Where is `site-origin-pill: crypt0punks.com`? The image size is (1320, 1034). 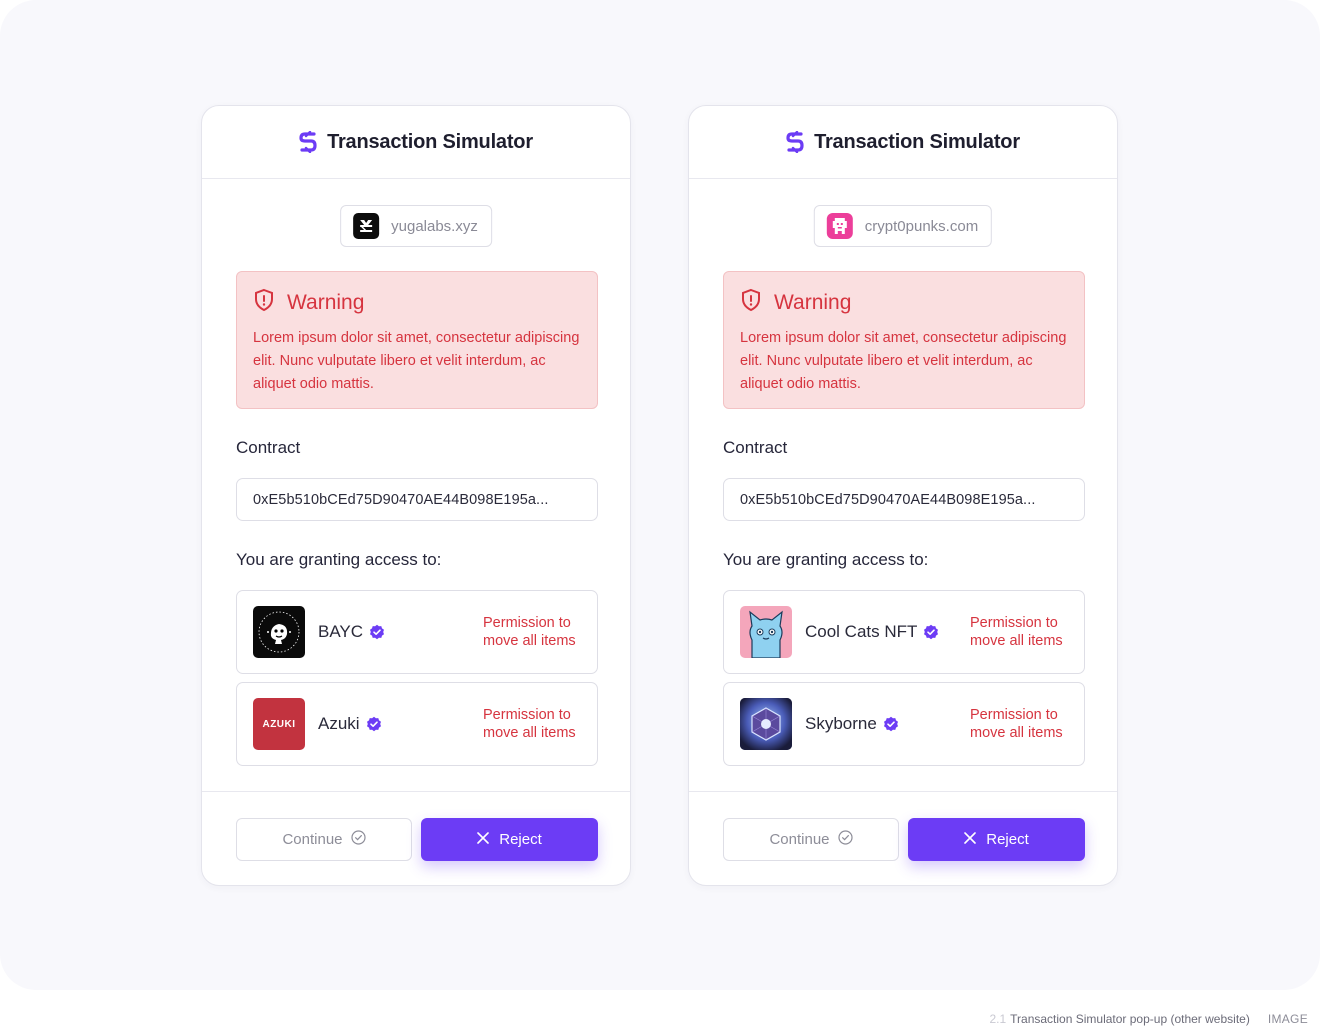
site-origin-pill: crypt0punks.com is located at coordinates (903, 226).